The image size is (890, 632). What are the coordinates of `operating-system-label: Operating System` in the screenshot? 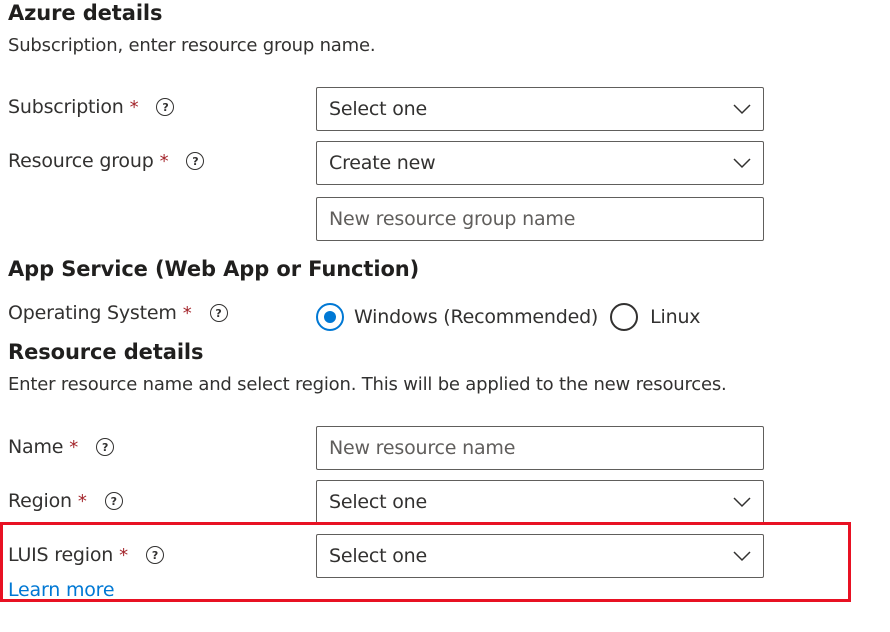 It's located at (92, 313).